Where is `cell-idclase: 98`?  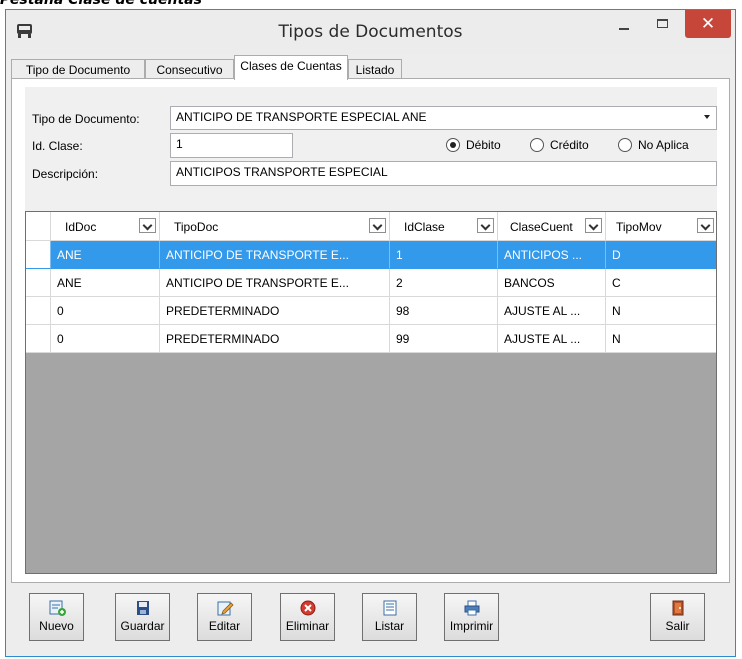 cell-idclase: 98 is located at coordinates (444, 311).